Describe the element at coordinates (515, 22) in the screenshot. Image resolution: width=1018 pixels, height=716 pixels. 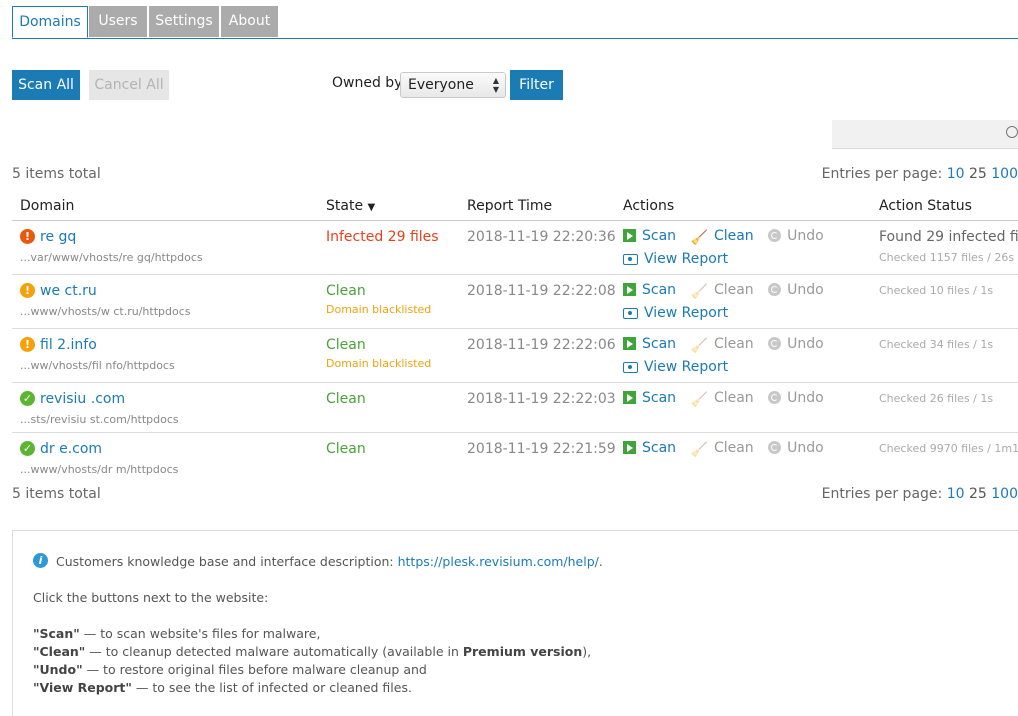
I see `tab-bar: Domains Users Settings About` at that location.